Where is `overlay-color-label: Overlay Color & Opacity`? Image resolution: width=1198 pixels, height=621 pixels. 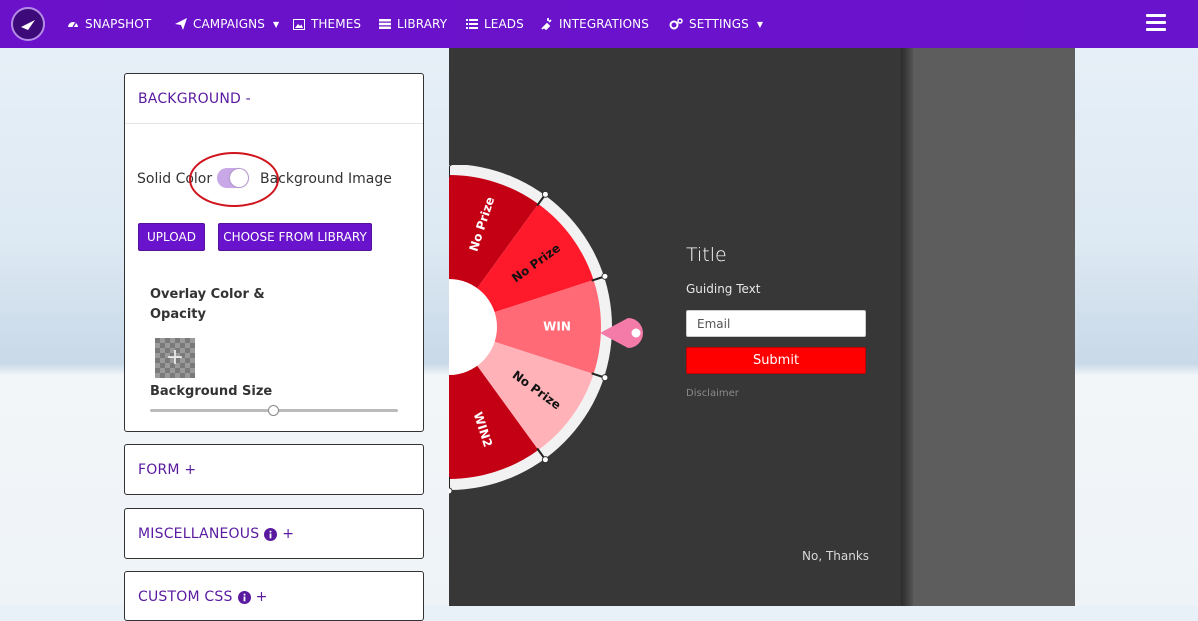
overlay-color-label: Overlay Color & Opacity is located at coordinates (207, 304).